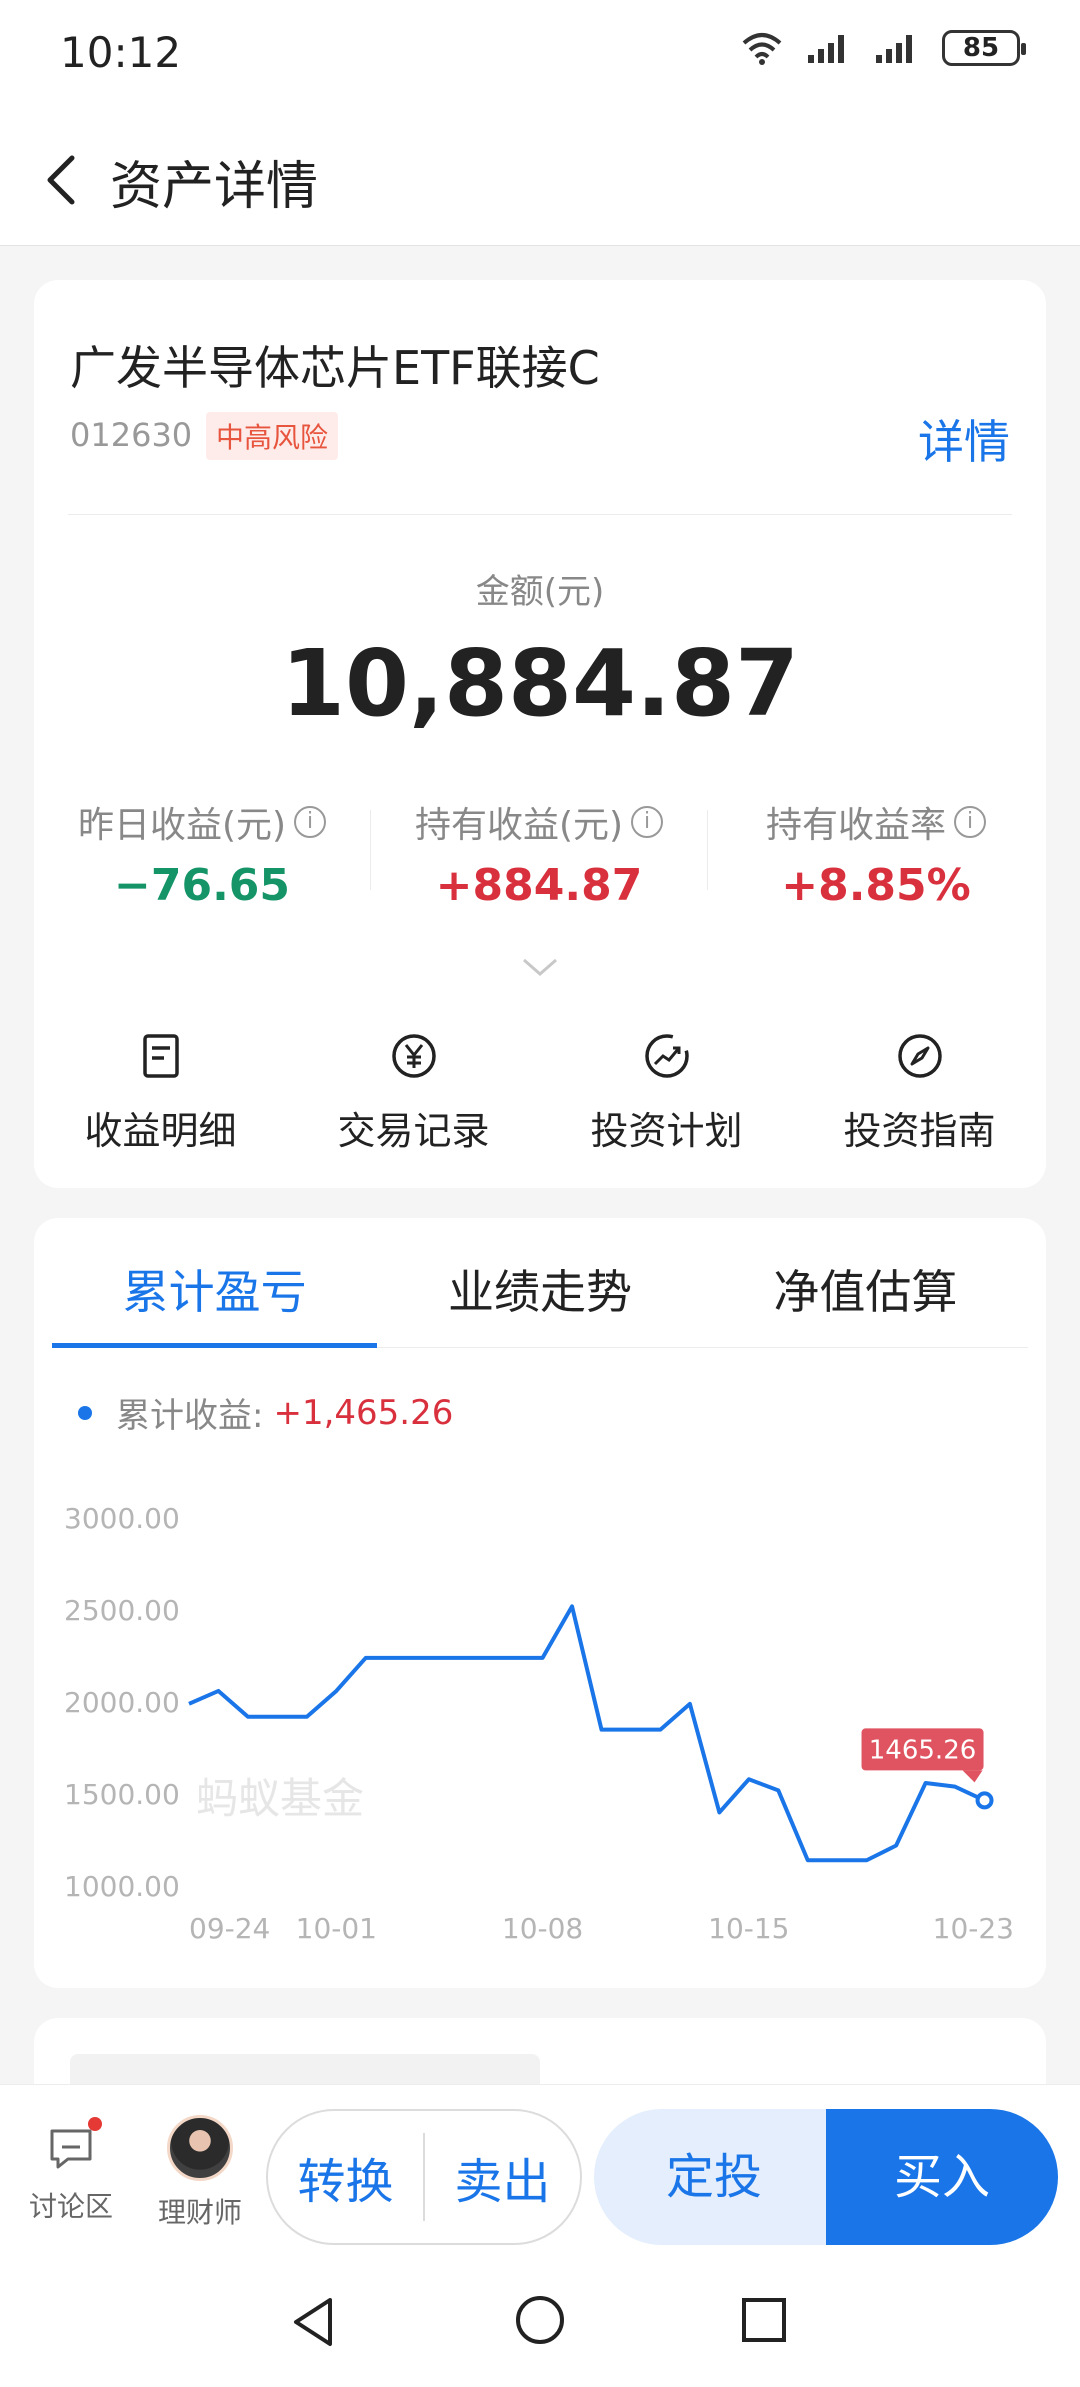  Describe the element at coordinates (122, 1518) in the screenshot. I see `y-tick-label: 3000.00` at that location.